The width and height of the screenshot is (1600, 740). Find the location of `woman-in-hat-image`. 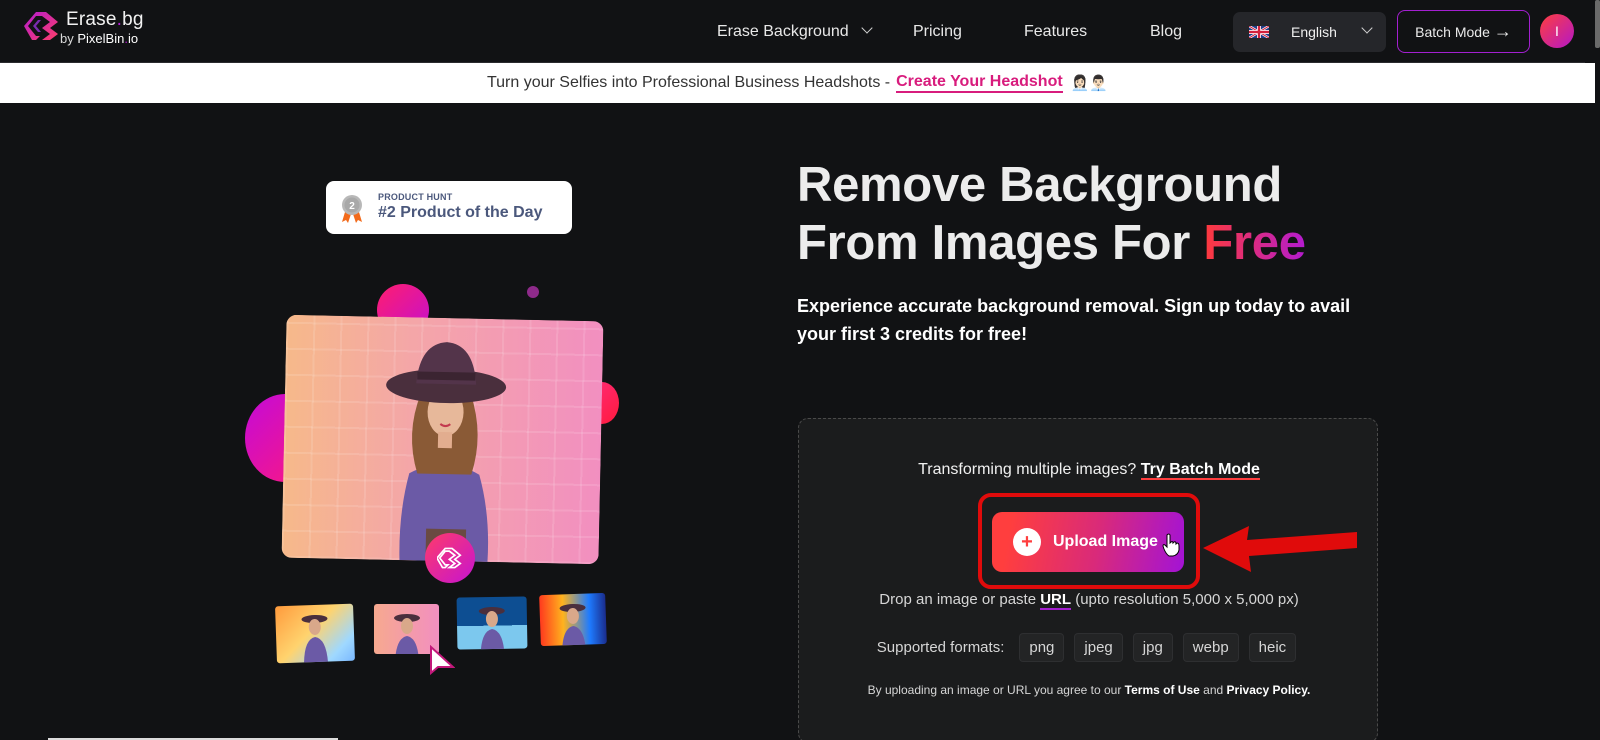

woman-in-hat-image is located at coordinates (446, 452).